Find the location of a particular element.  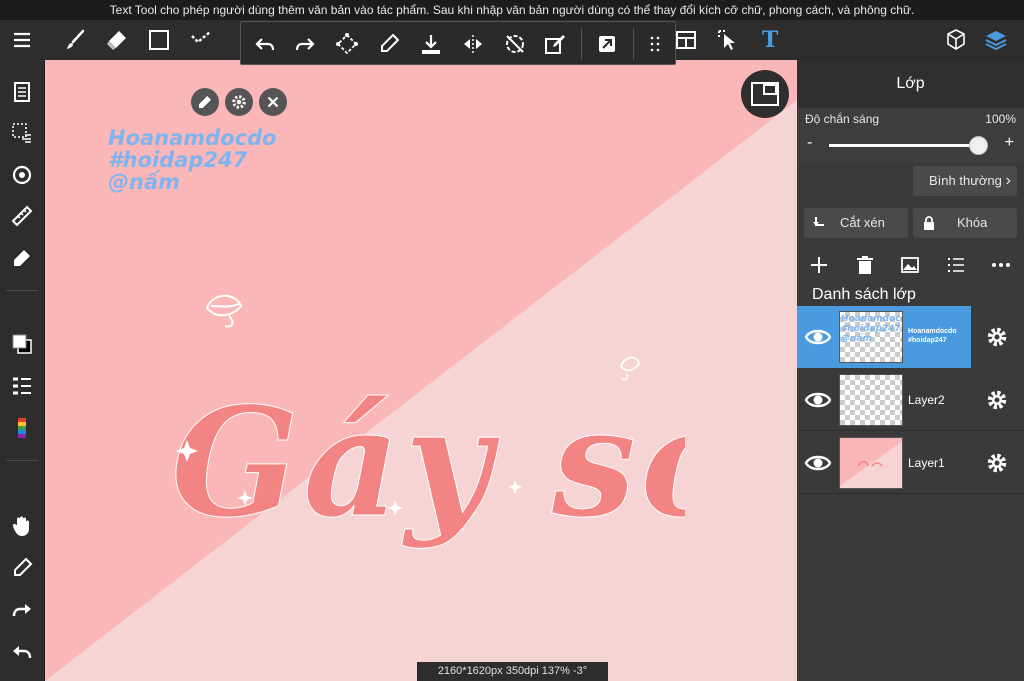

blend-mode-label: Bình thường is located at coordinates (965, 180).